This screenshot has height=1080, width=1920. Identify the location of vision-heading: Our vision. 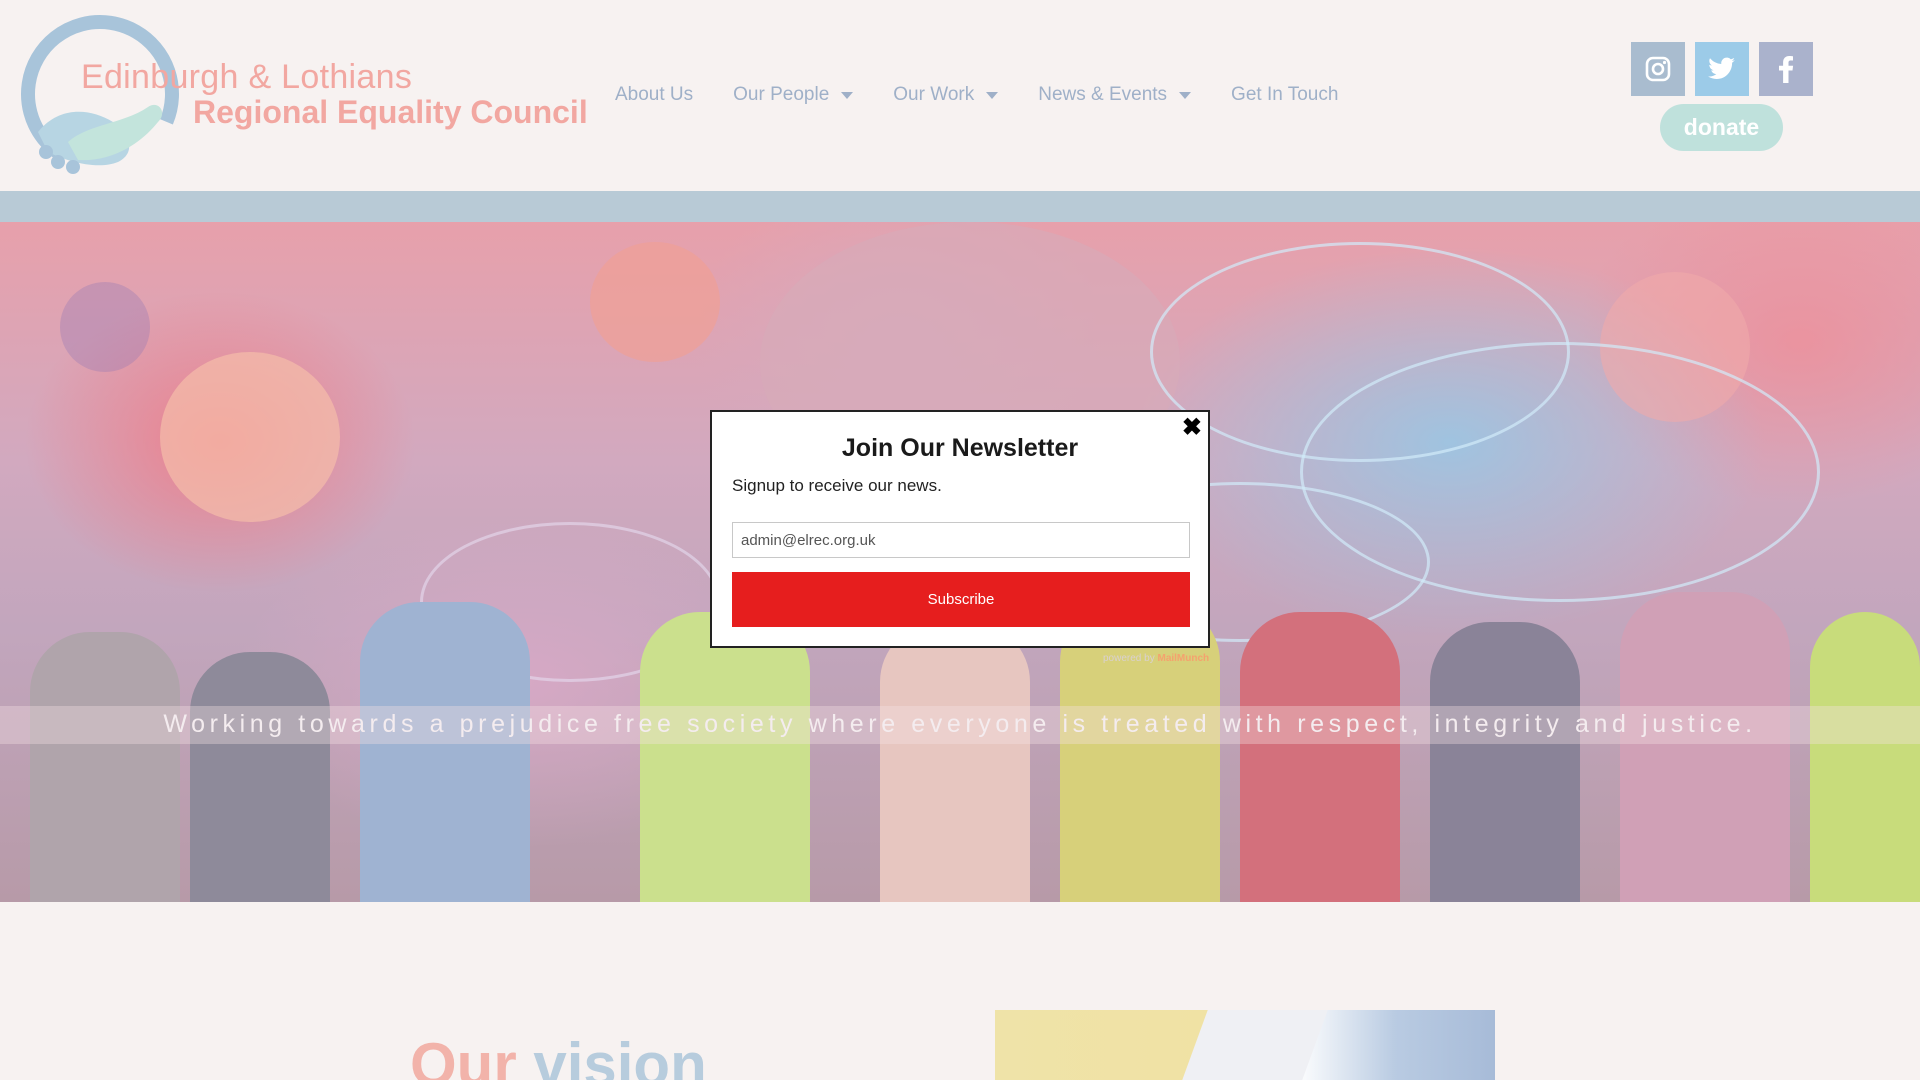
(558, 1055).